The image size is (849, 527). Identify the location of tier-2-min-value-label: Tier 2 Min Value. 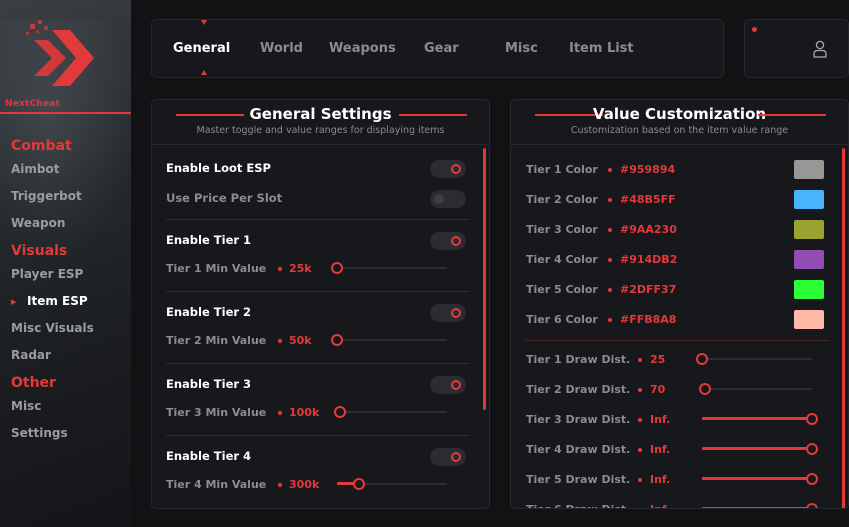
(216, 340).